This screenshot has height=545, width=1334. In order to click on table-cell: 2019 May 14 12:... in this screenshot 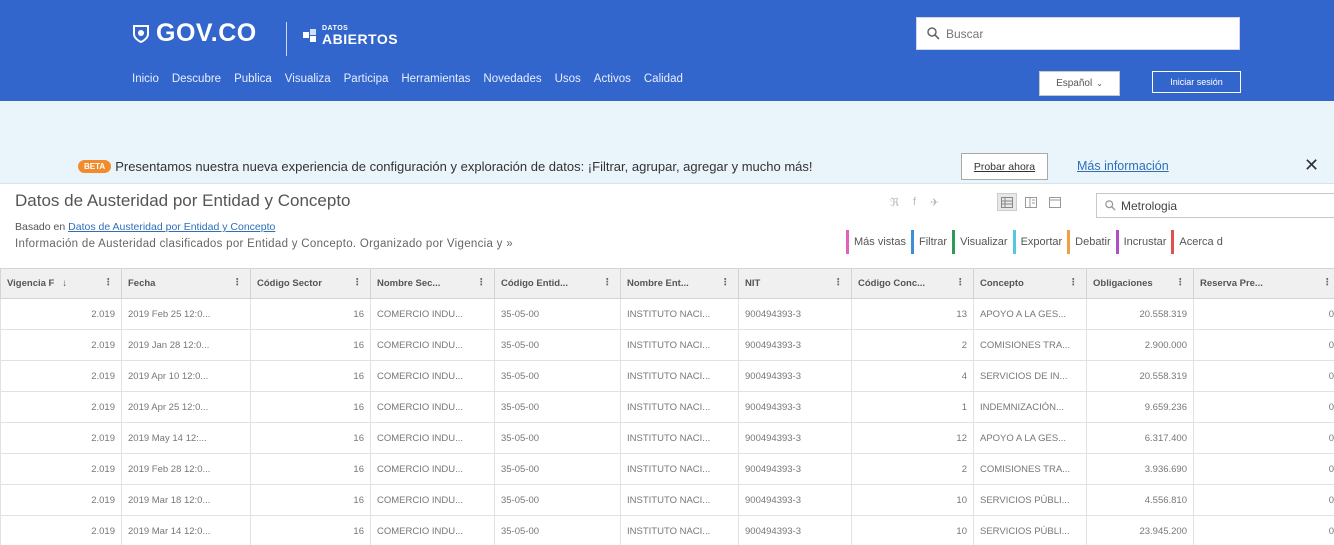, I will do `click(186, 438)`.